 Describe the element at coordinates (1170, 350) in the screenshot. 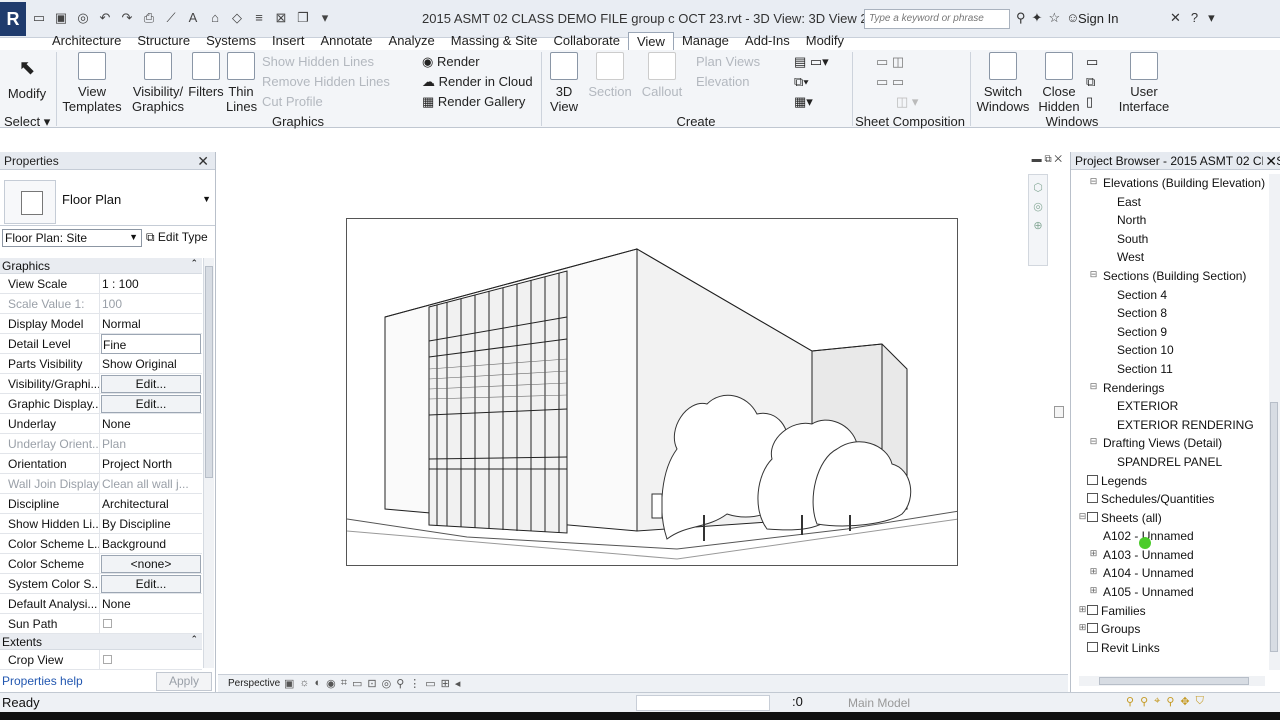

I see `tree-node: Section 10` at that location.